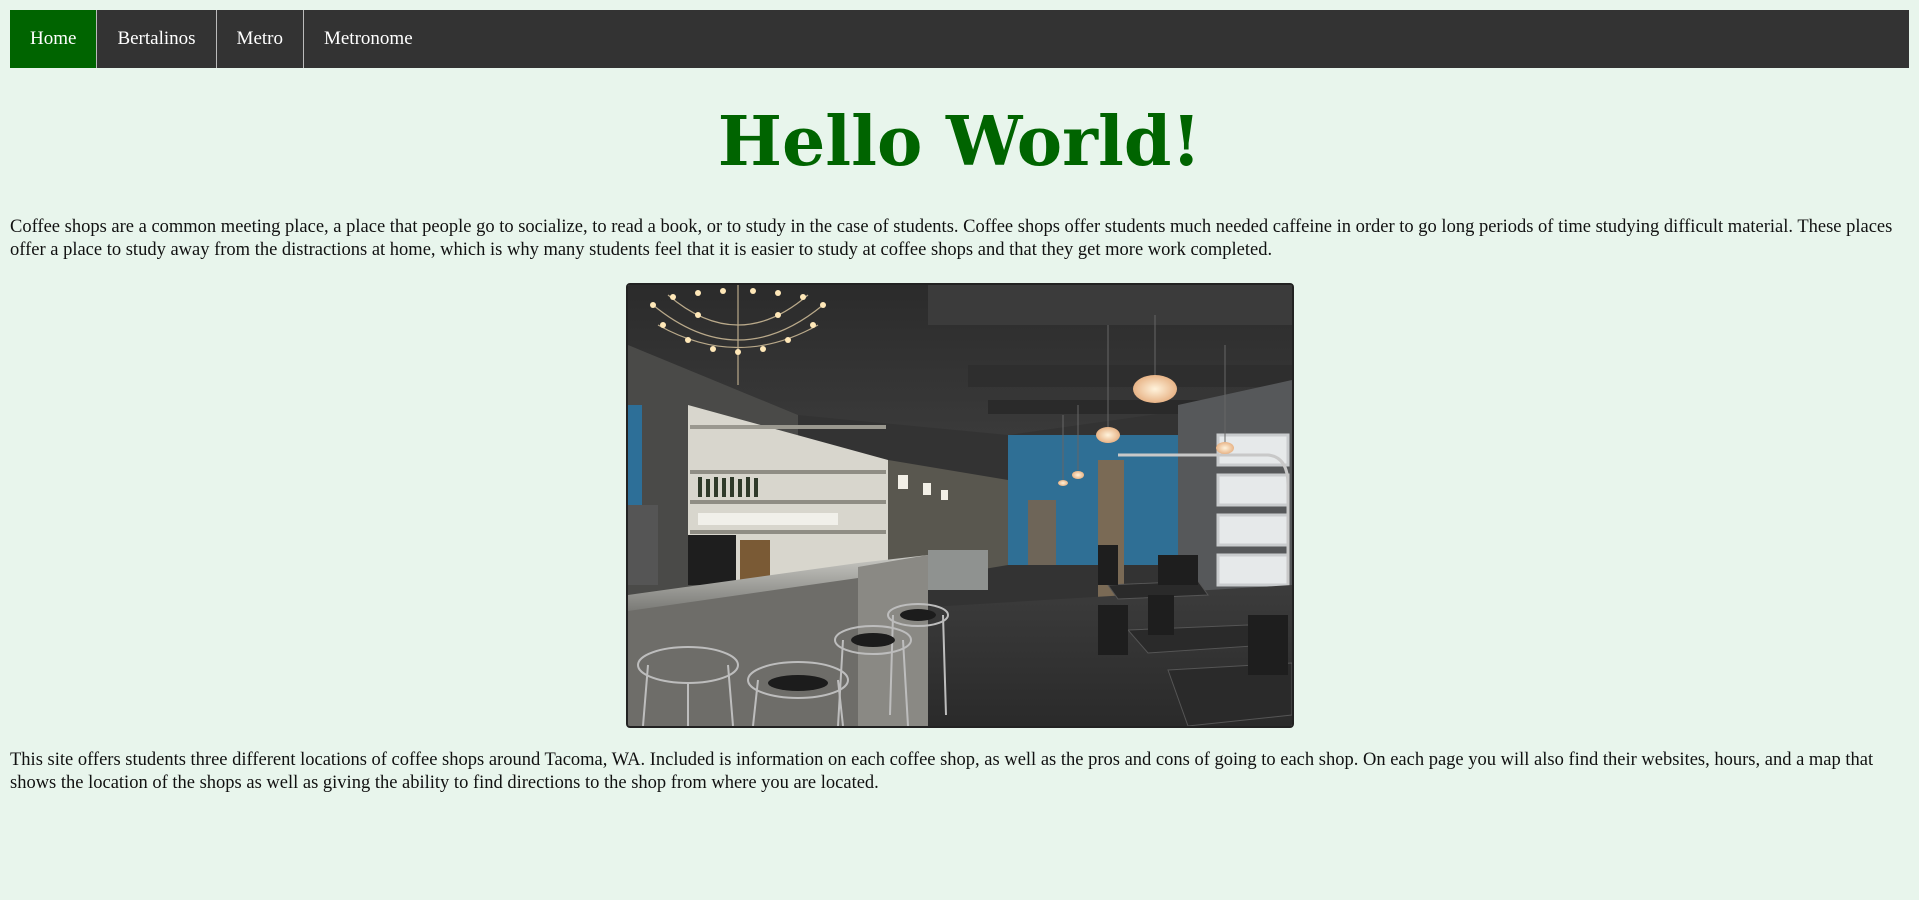 This screenshot has width=1919, height=900. I want to click on nav-item-bertalinos: Bertalinos, so click(157, 39).